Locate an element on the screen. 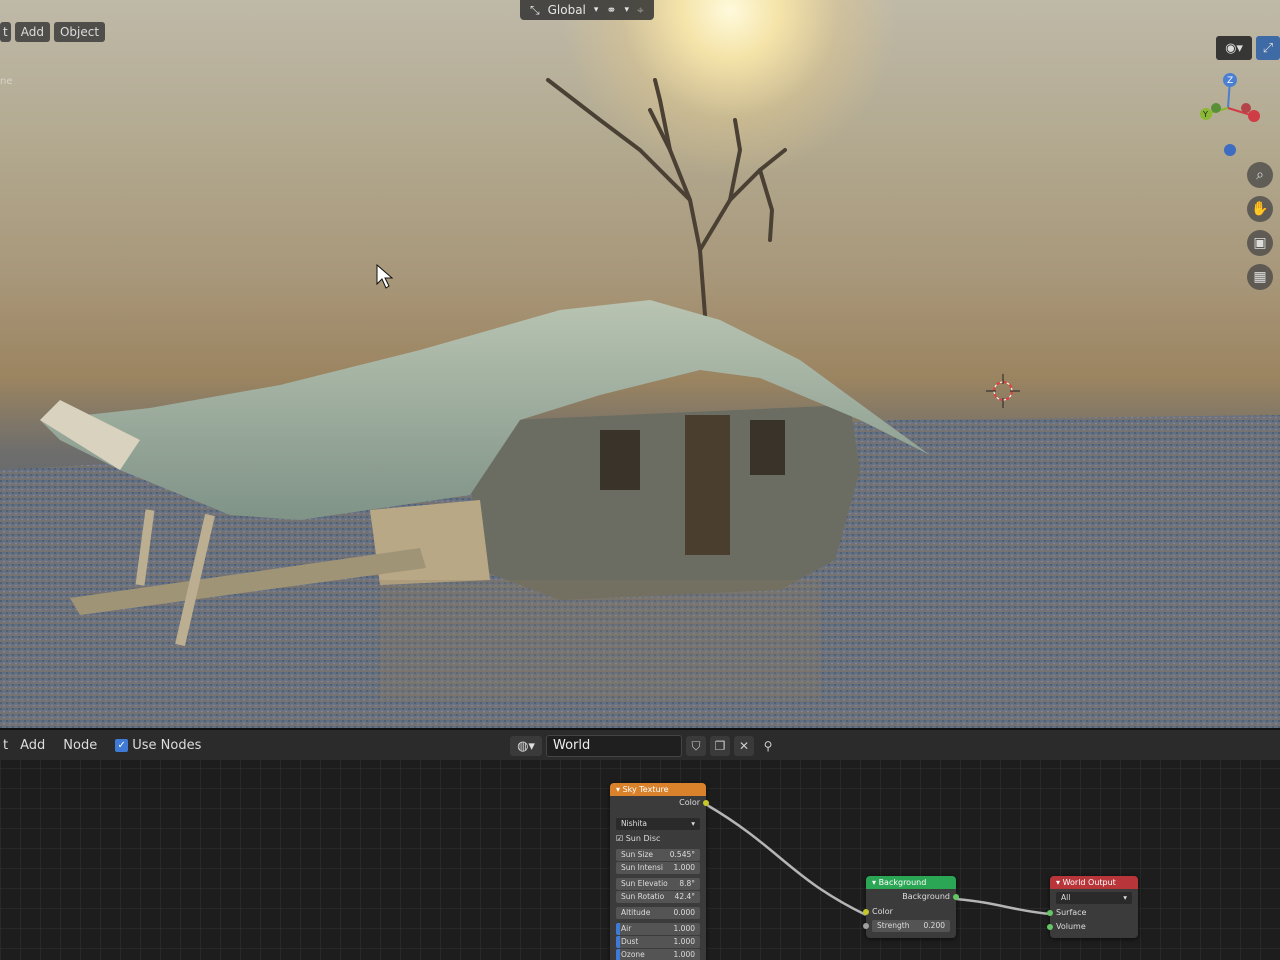  field-label: Sun Size is located at coordinates (637, 854).